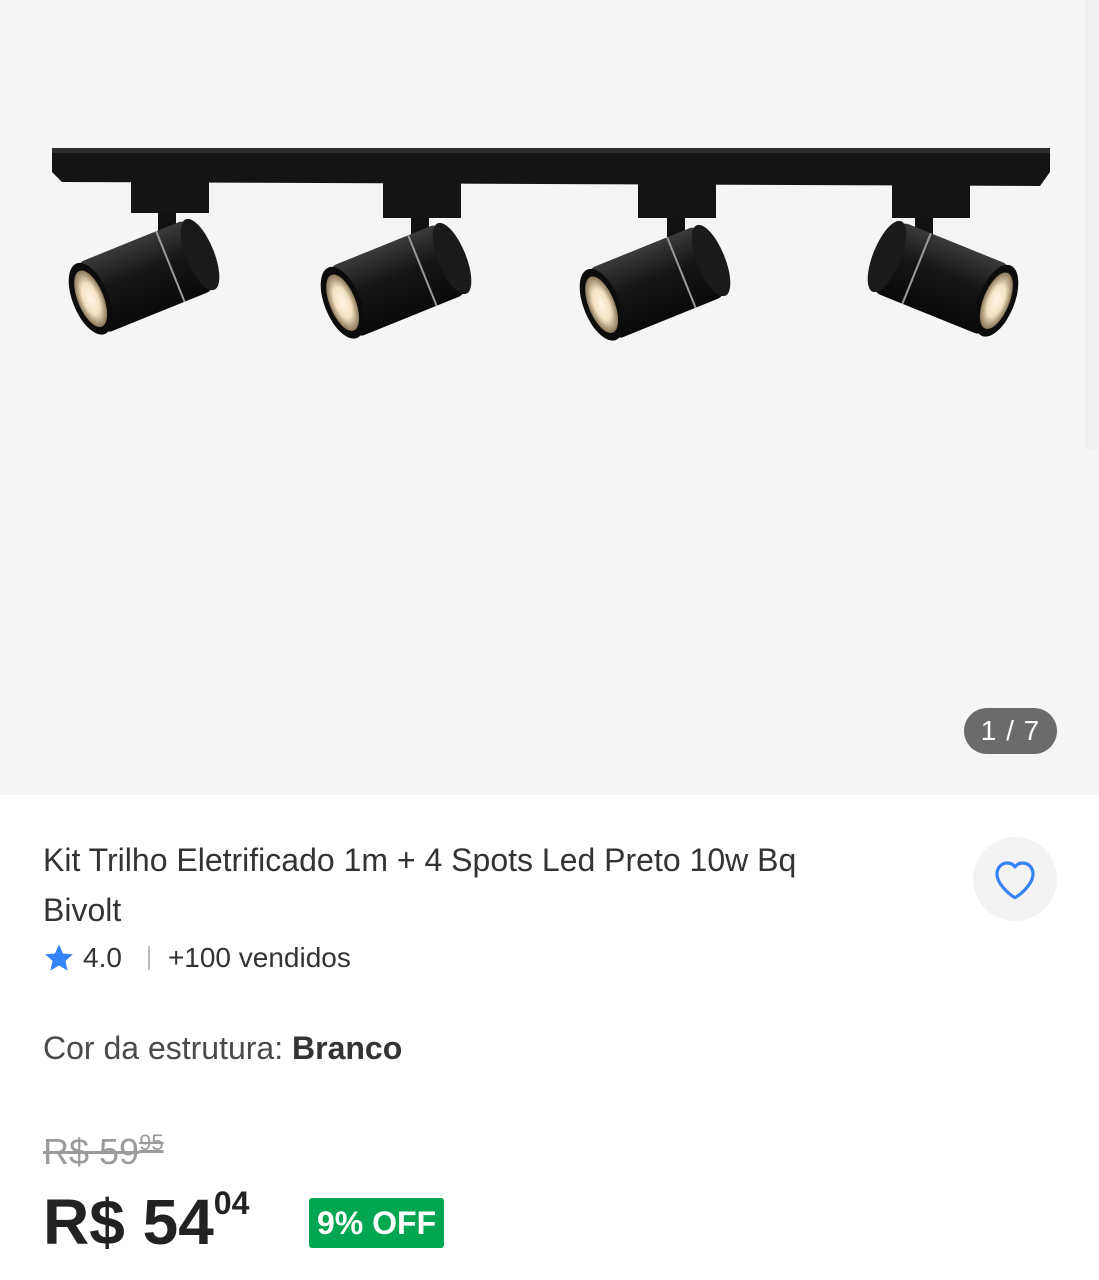 This screenshot has height=1280, width=1099. I want to click on rating-row: 4.0 +100 vendidos, so click(197, 958).